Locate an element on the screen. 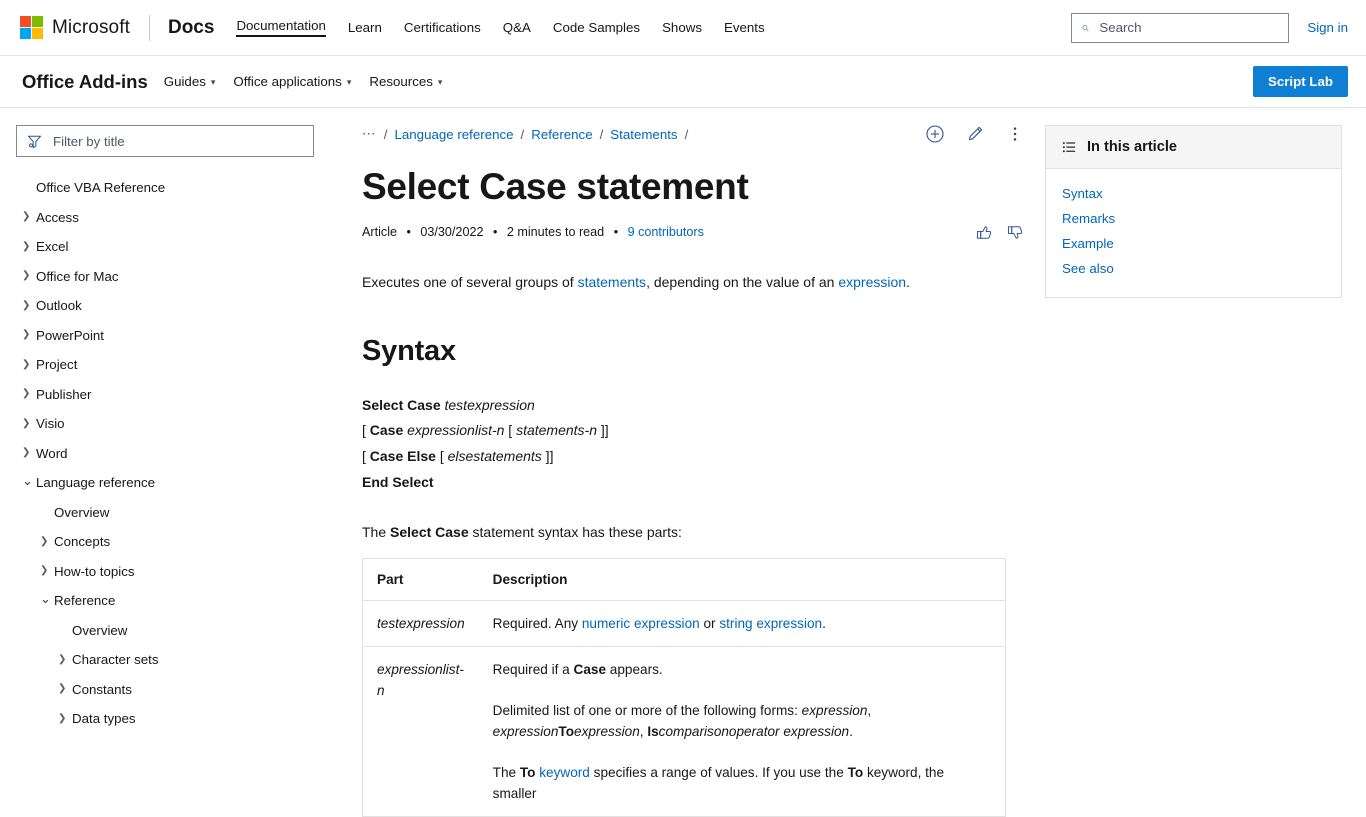  microsoft-logo-icon is located at coordinates (31, 27).